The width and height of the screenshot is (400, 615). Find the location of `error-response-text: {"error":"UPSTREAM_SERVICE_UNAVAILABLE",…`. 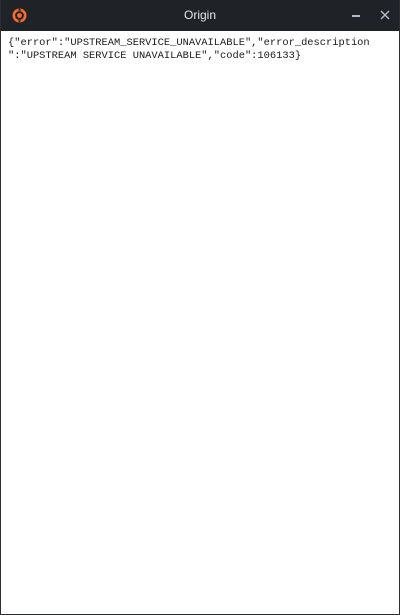

error-response-text: {"error":"UPSTREAM_SERVICE_UNAVAILABLE",… is located at coordinates (203, 50).